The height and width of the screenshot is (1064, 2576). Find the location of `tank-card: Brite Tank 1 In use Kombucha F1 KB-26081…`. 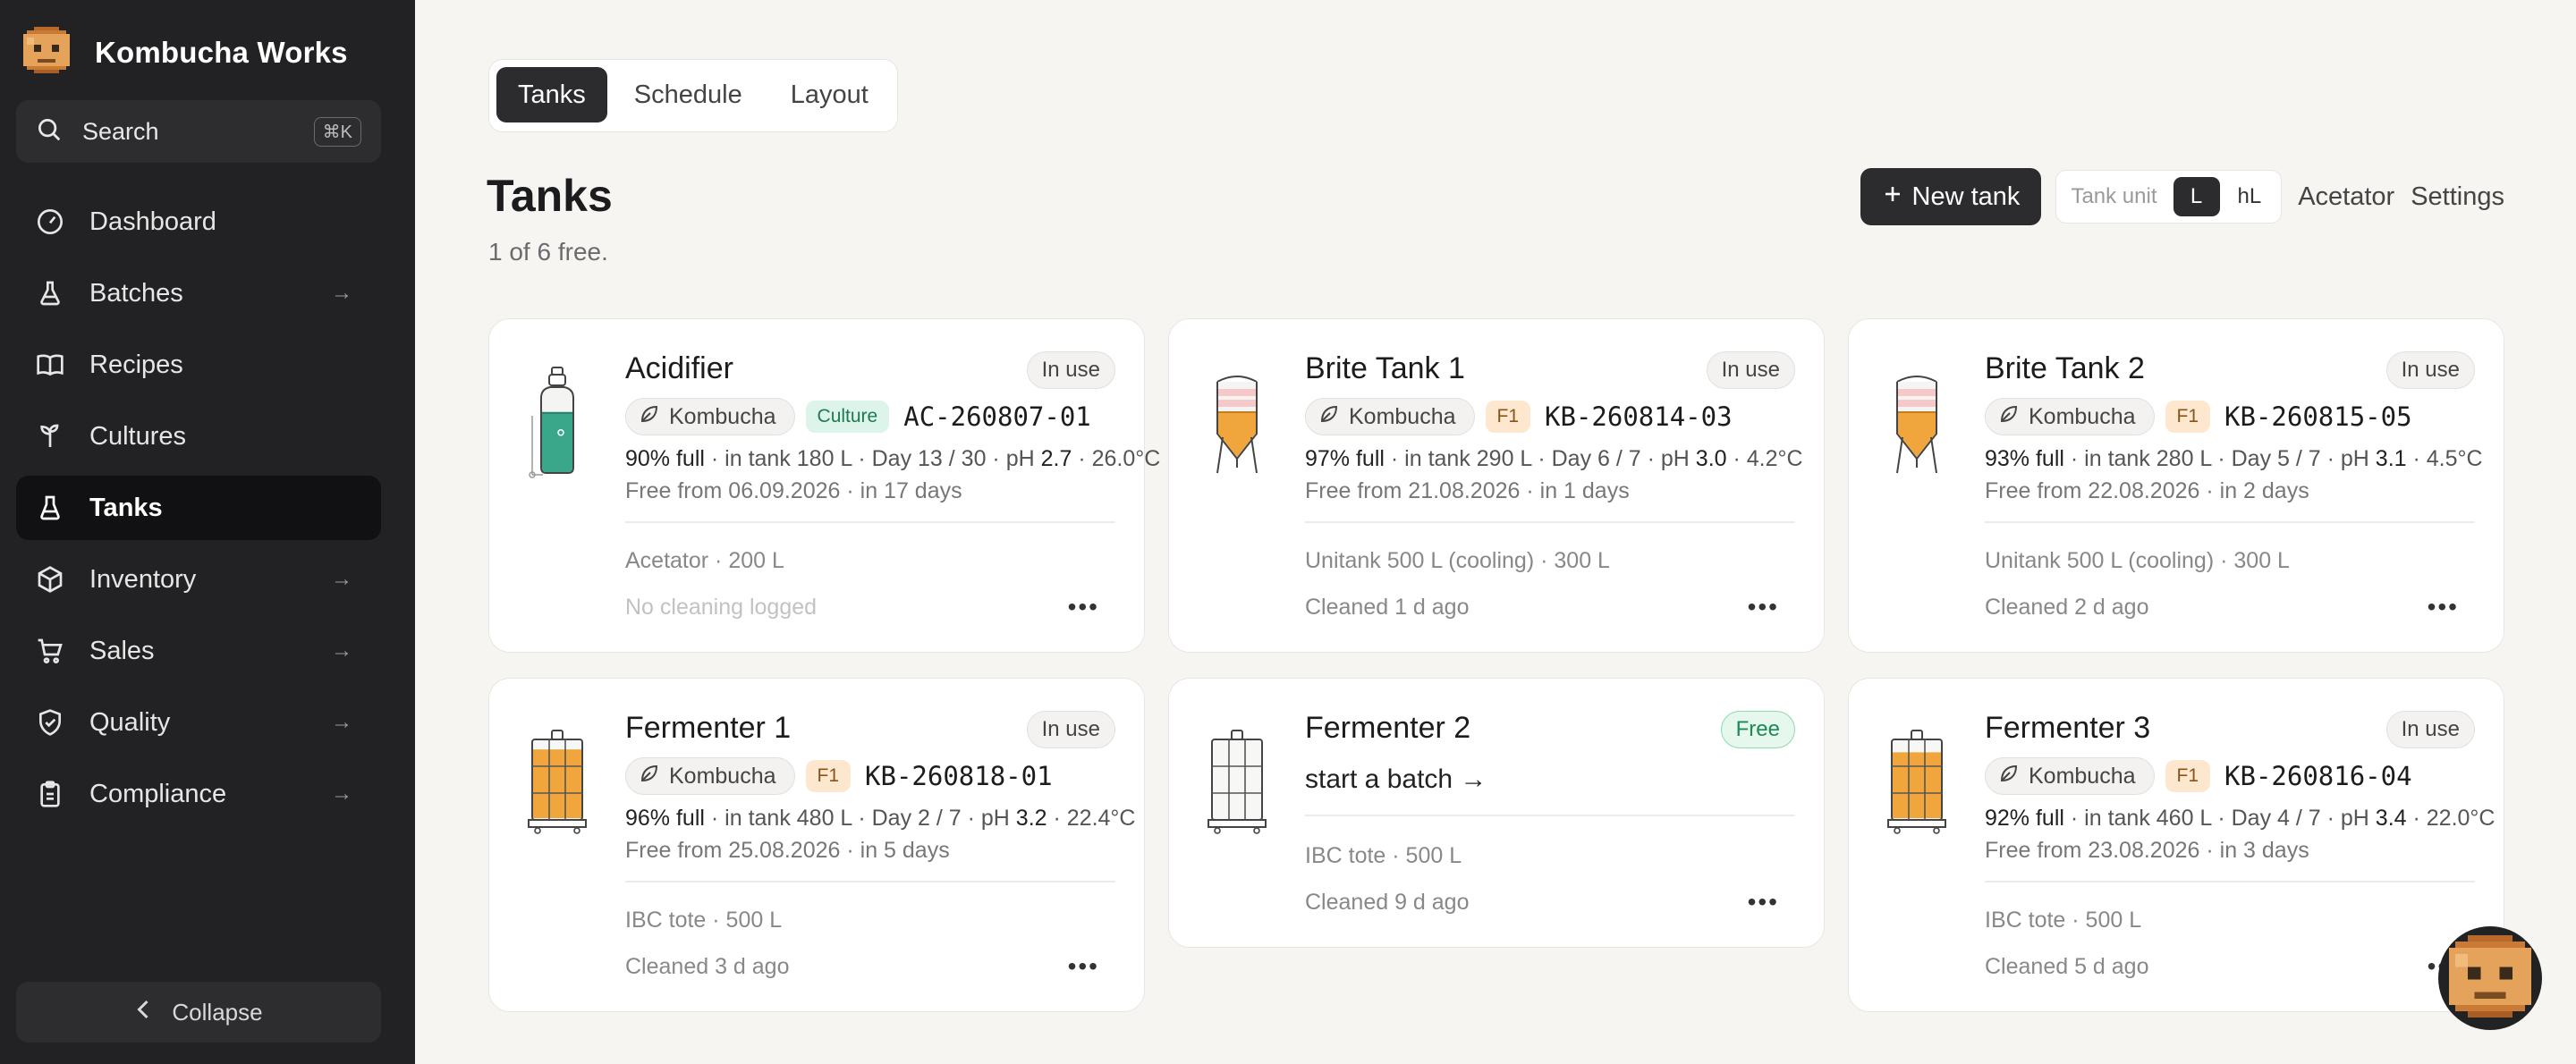

tank-card: Brite Tank 1 In use Kombucha F1 KB-26081… is located at coordinates (1496, 485).